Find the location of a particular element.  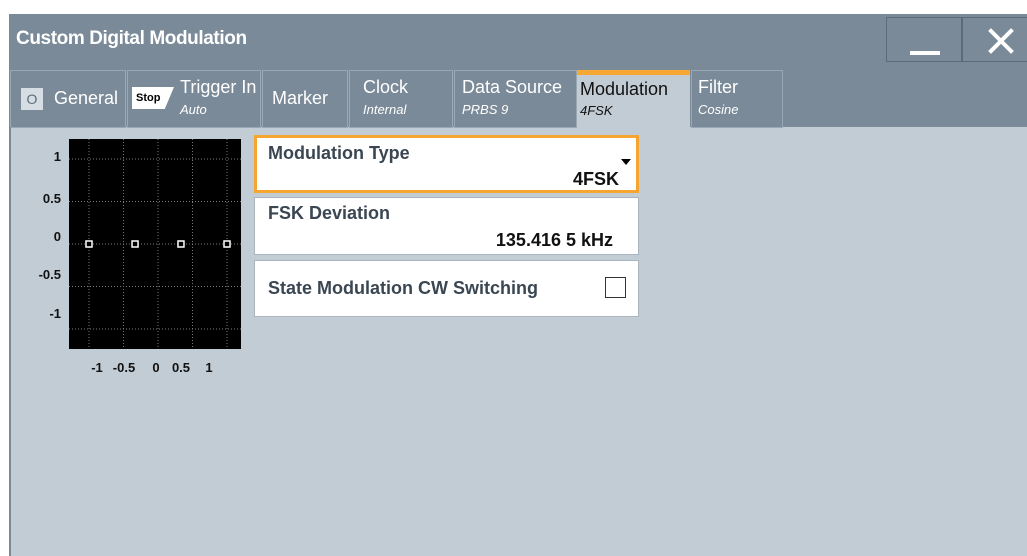

tab-trigger-in: Stop Trigger In Auto is located at coordinates (194, 99).